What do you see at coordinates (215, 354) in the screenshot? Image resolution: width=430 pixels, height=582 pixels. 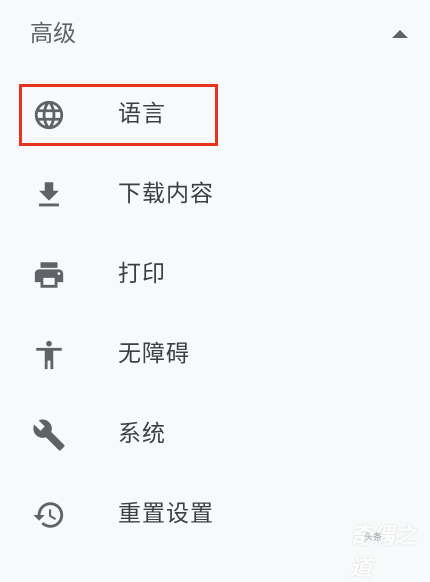 I see `menu-item-accessibility: 无障碍` at bounding box center [215, 354].